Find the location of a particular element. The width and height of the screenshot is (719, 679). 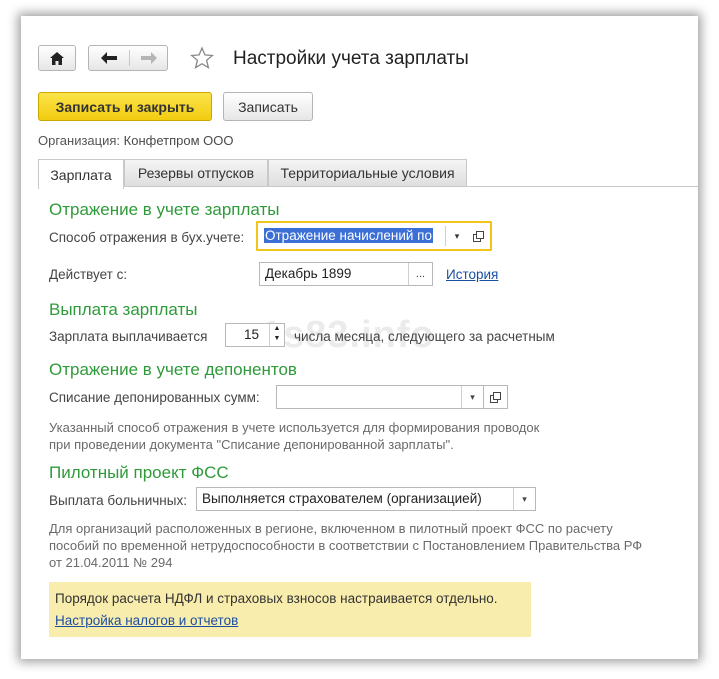

effective-date-value: Декабрь 1899 is located at coordinates (308, 273).